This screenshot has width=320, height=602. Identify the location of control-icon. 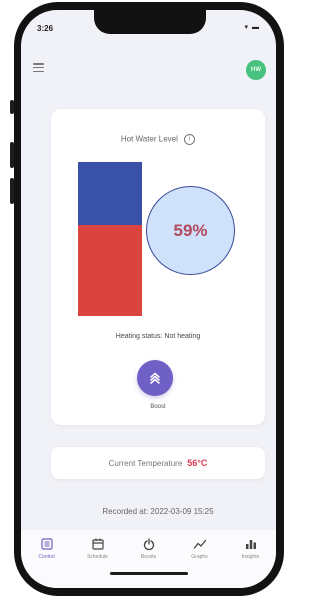
(46, 544).